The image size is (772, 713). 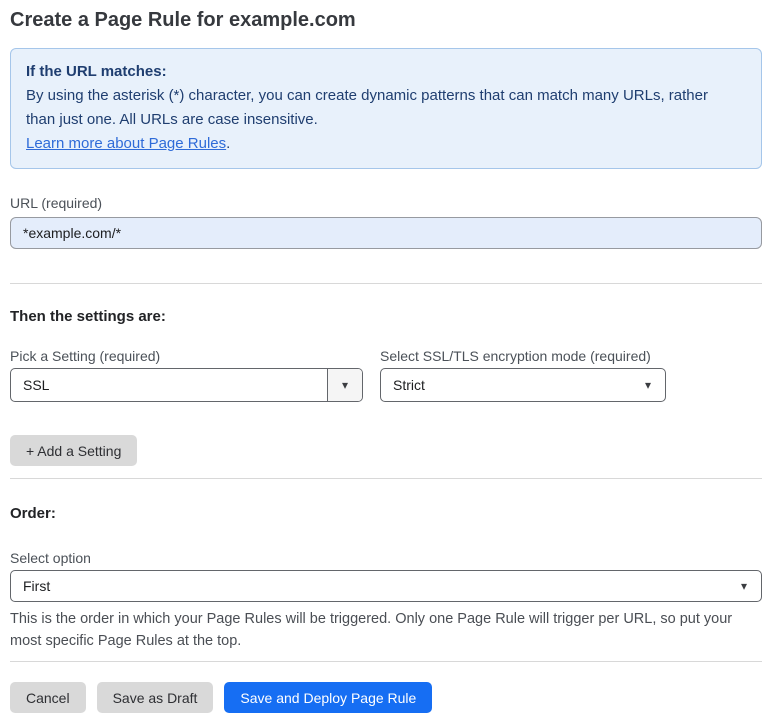 What do you see at coordinates (85, 356) in the screenshot?
I see `pick-setting-label: Pick a Setting (required)` at bounding box center [85, 356].